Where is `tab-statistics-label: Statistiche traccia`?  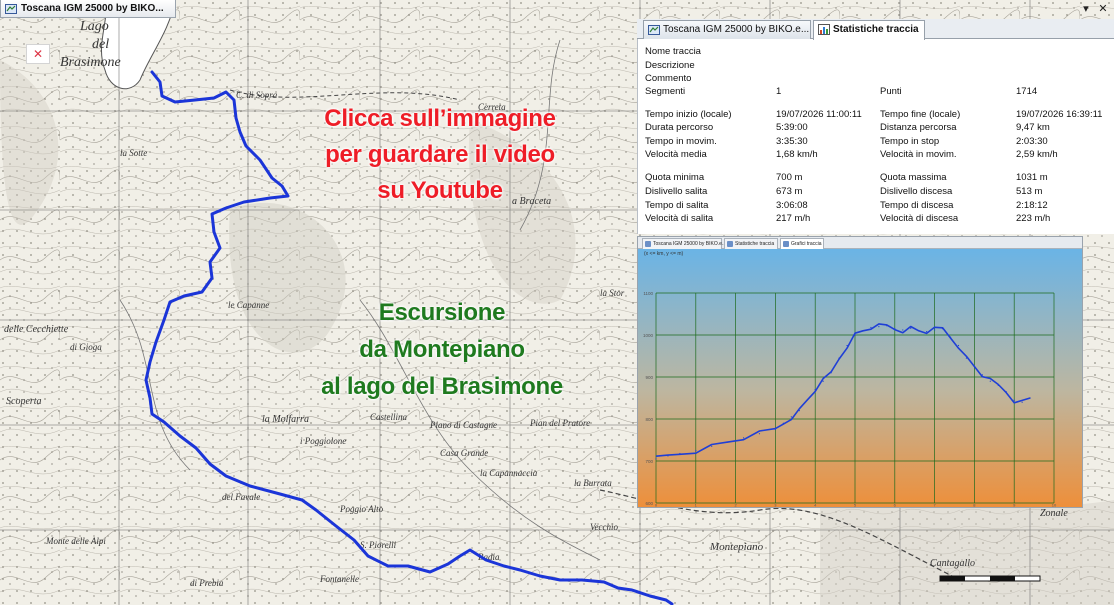 tab-statistics-label: Statistiche traccia is located at coordinates (876, 29).